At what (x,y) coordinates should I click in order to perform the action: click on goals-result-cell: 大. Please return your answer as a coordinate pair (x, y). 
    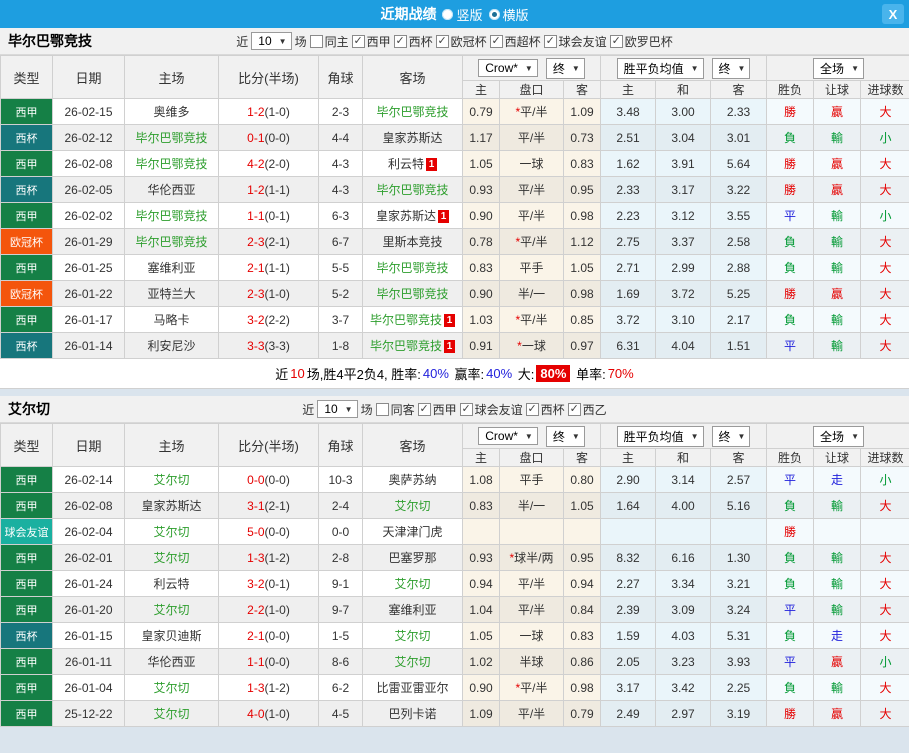
    Looking at the image, I should click on (884, 241).